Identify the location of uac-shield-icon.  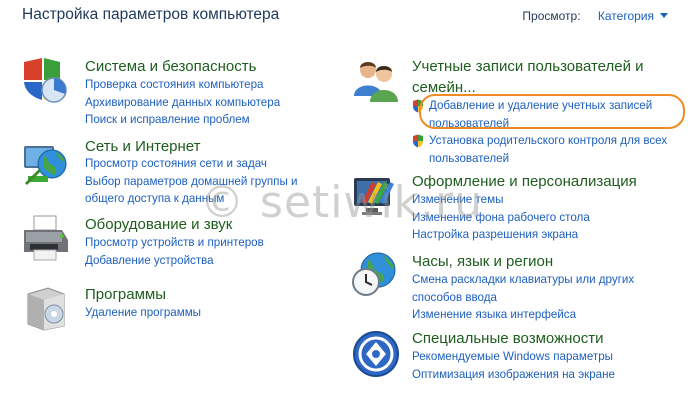
(418, 141).